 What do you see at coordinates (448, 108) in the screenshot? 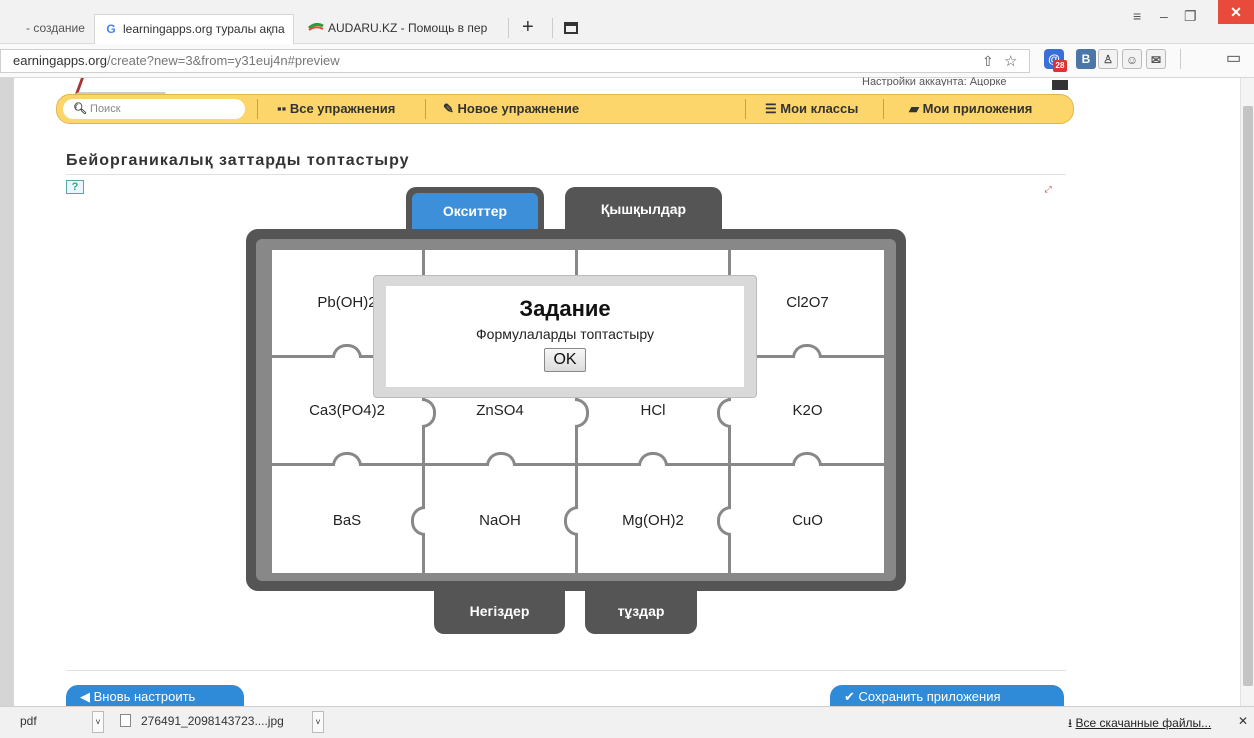
I see `pencil-icon: ✎` at bounding box center [448, 108].